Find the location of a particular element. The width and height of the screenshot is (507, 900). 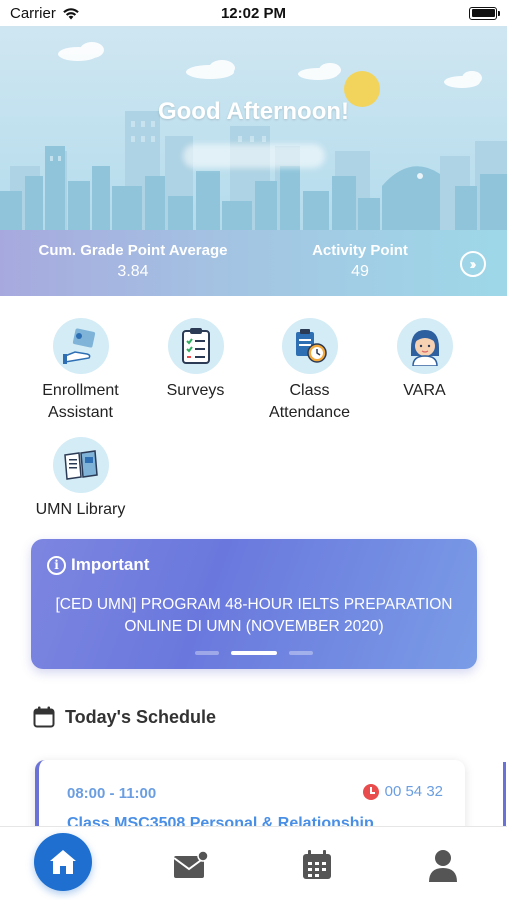

carrier-group: Carrier is located at coordinates (45, 13).